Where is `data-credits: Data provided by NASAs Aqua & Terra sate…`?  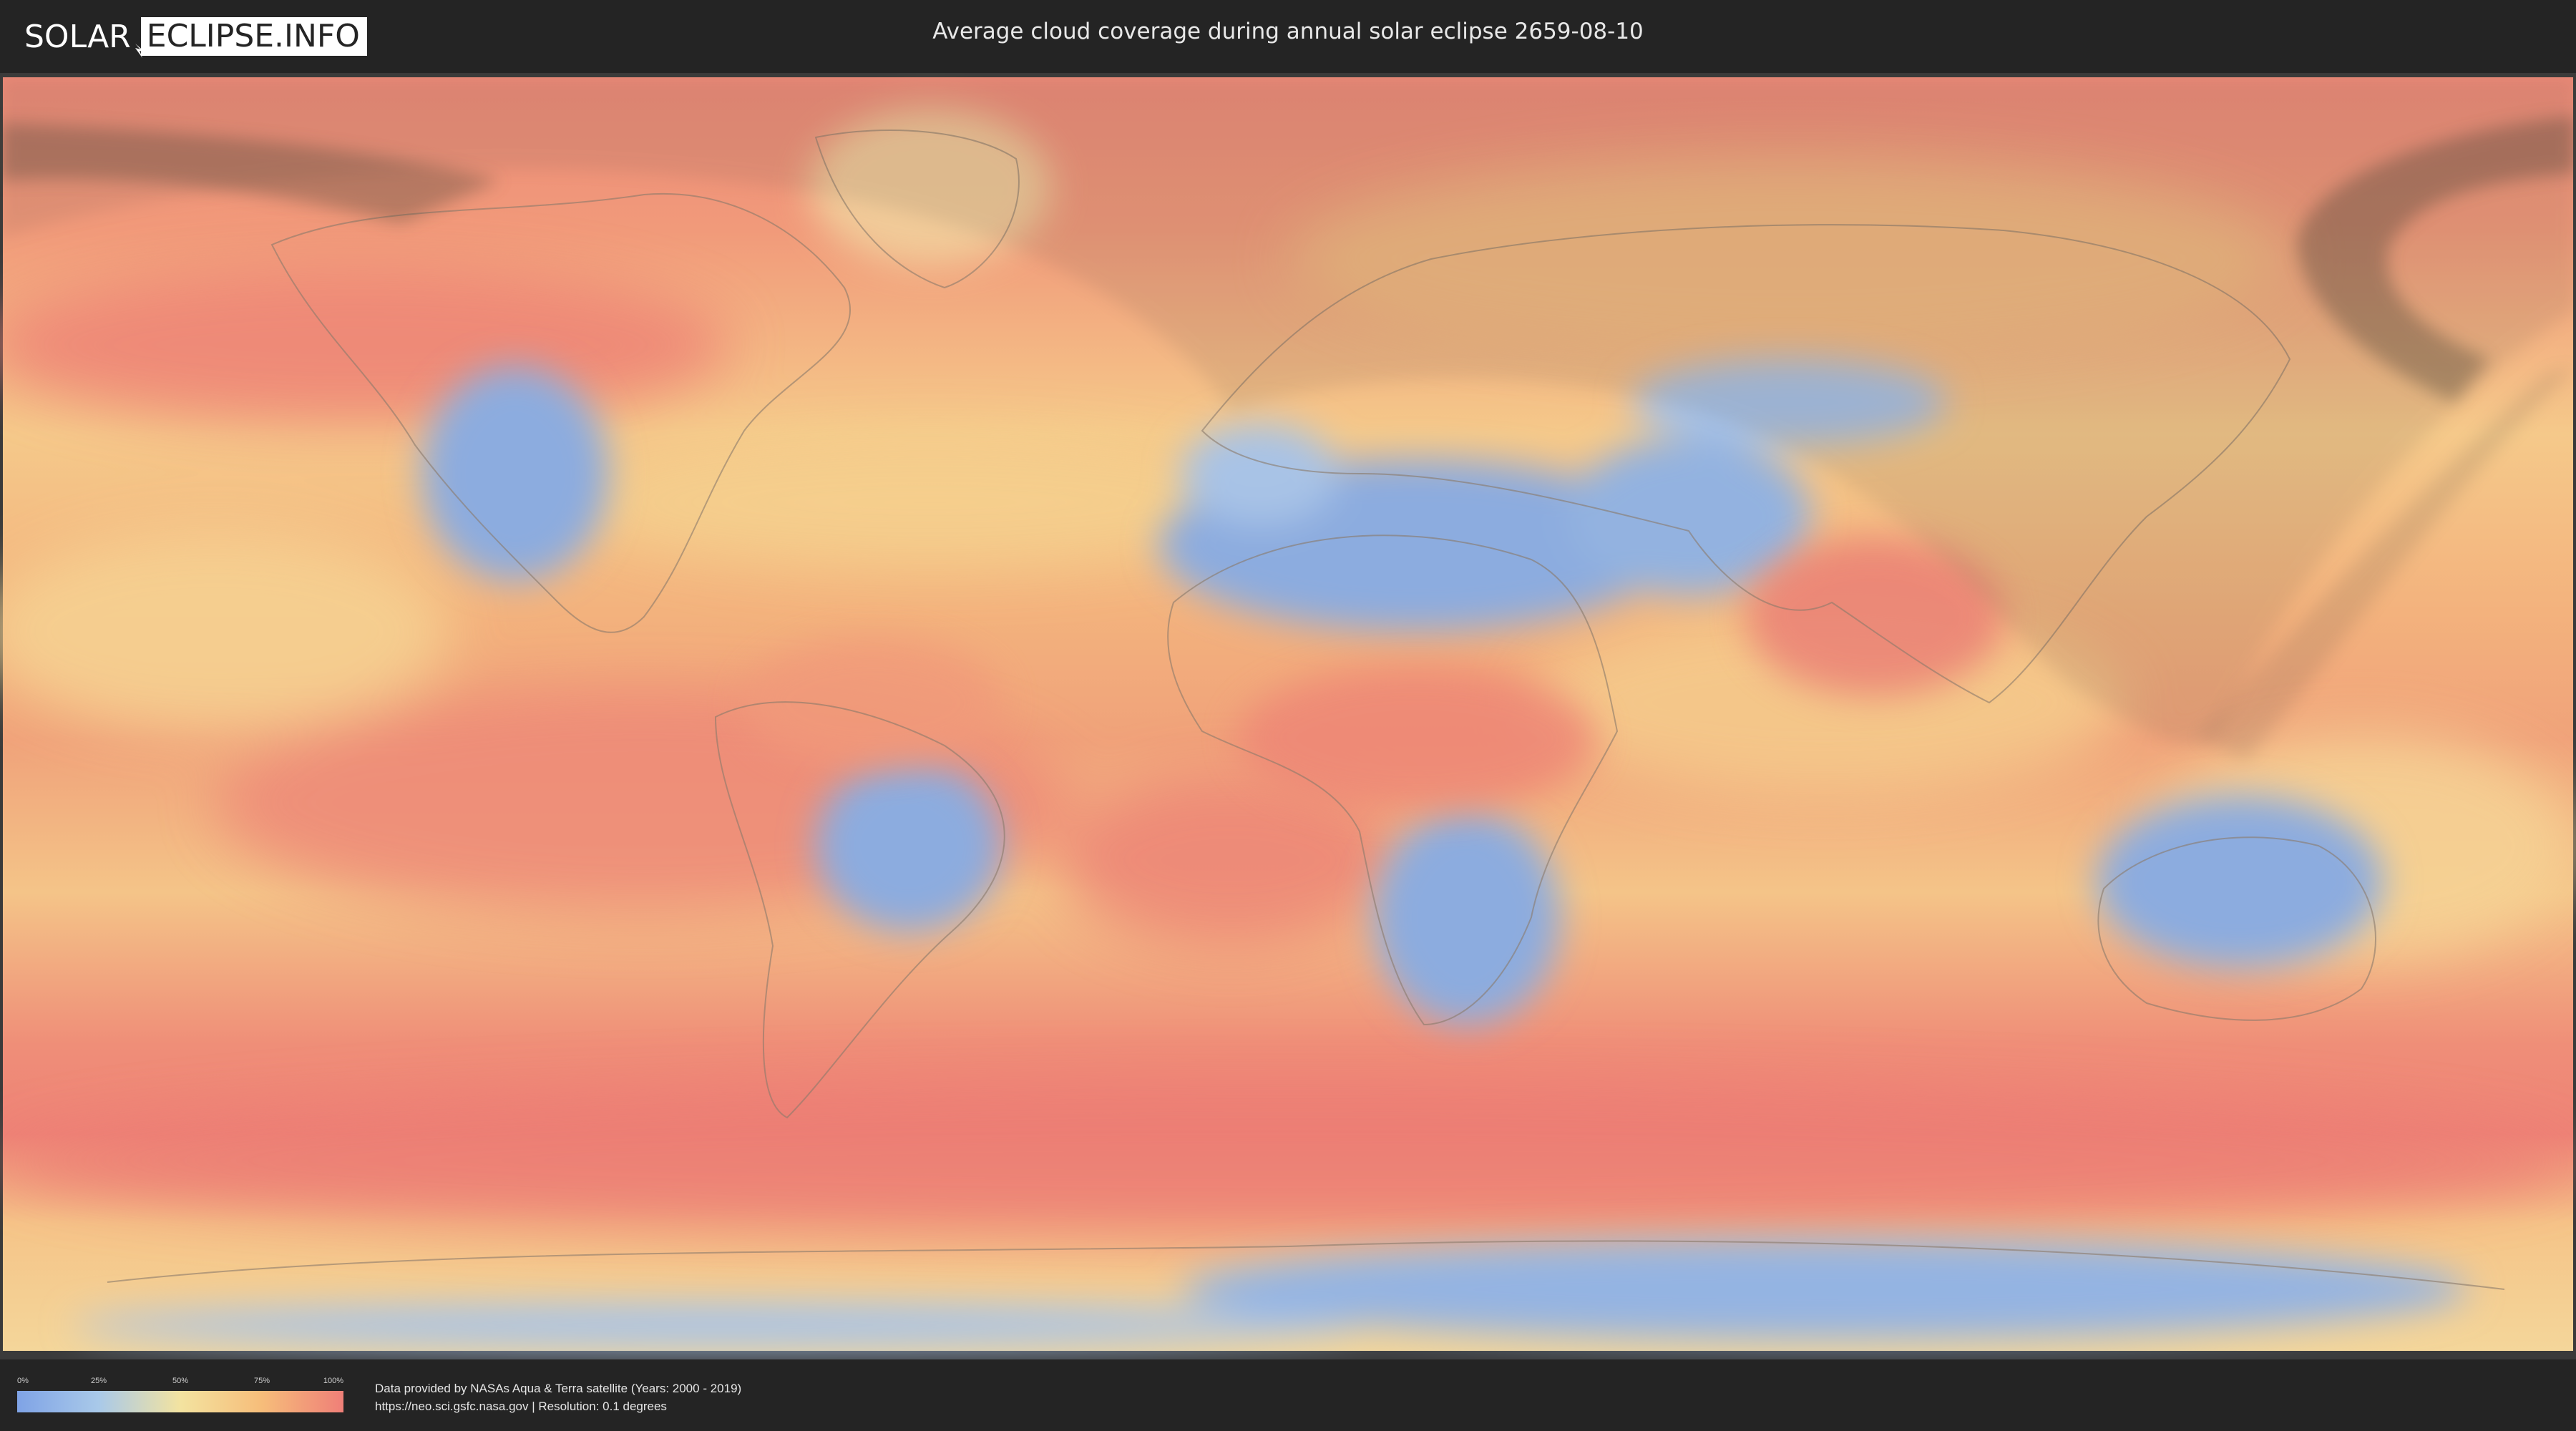
data-credits: Data provided by NASAs Aqua & Terra sate… is located at coordinates (558, 1397).